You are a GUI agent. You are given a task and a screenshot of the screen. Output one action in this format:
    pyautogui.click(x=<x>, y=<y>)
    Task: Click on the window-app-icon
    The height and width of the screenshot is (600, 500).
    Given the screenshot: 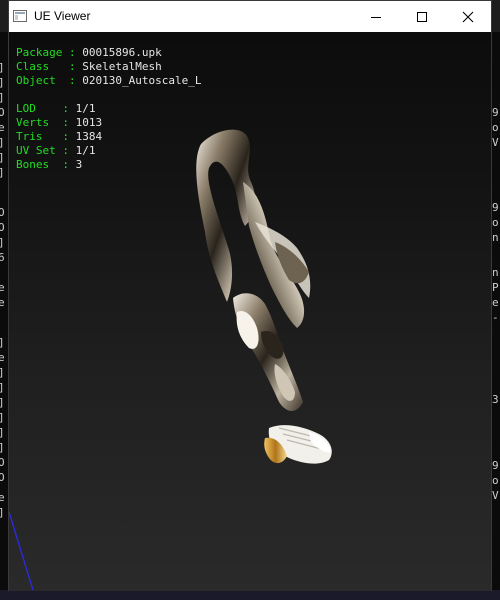 What is the action you would take?
    pyautogui.click(x=20, y=16)
    